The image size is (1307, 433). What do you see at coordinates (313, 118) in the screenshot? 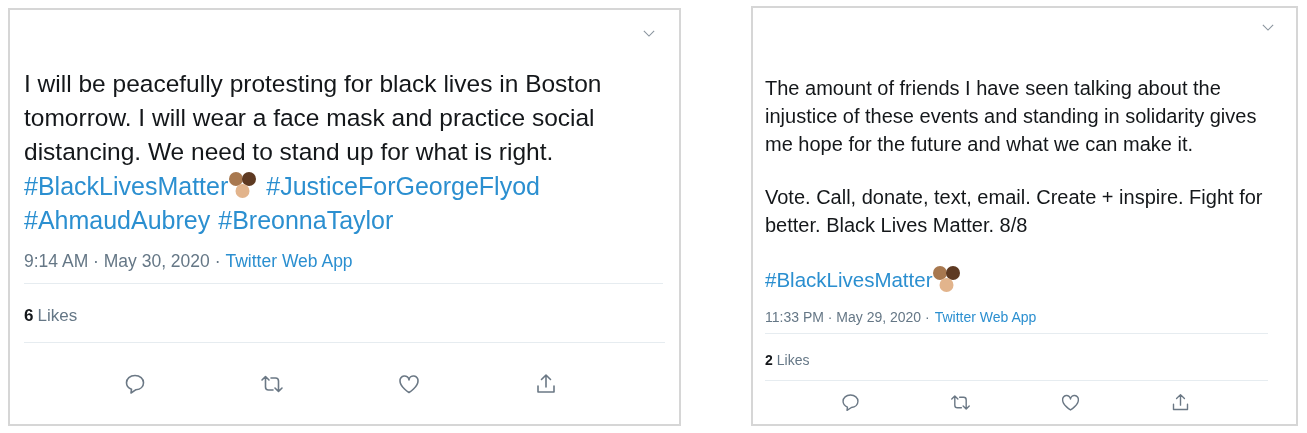
I see `tweet-text: I will be peacefully protesting for black lives in Boston tomorrow. I will wear a face mask and practice social distancing. We need to stand up for what is right.` at bounding box center [313, 118].